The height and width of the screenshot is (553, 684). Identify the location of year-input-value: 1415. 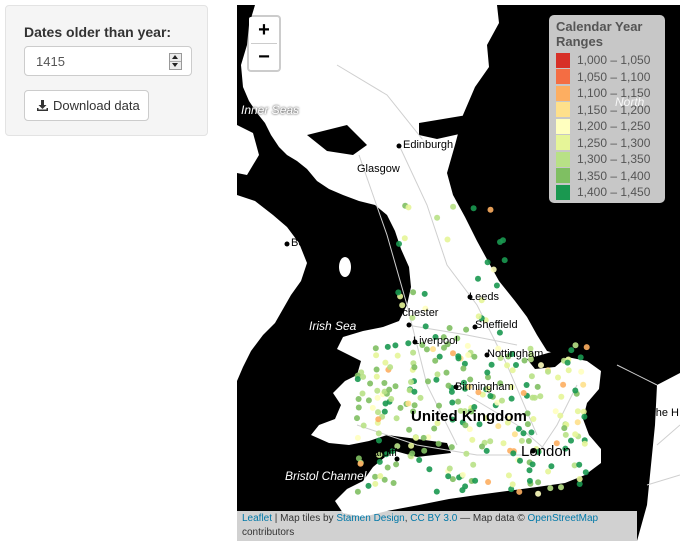
(50, 61).